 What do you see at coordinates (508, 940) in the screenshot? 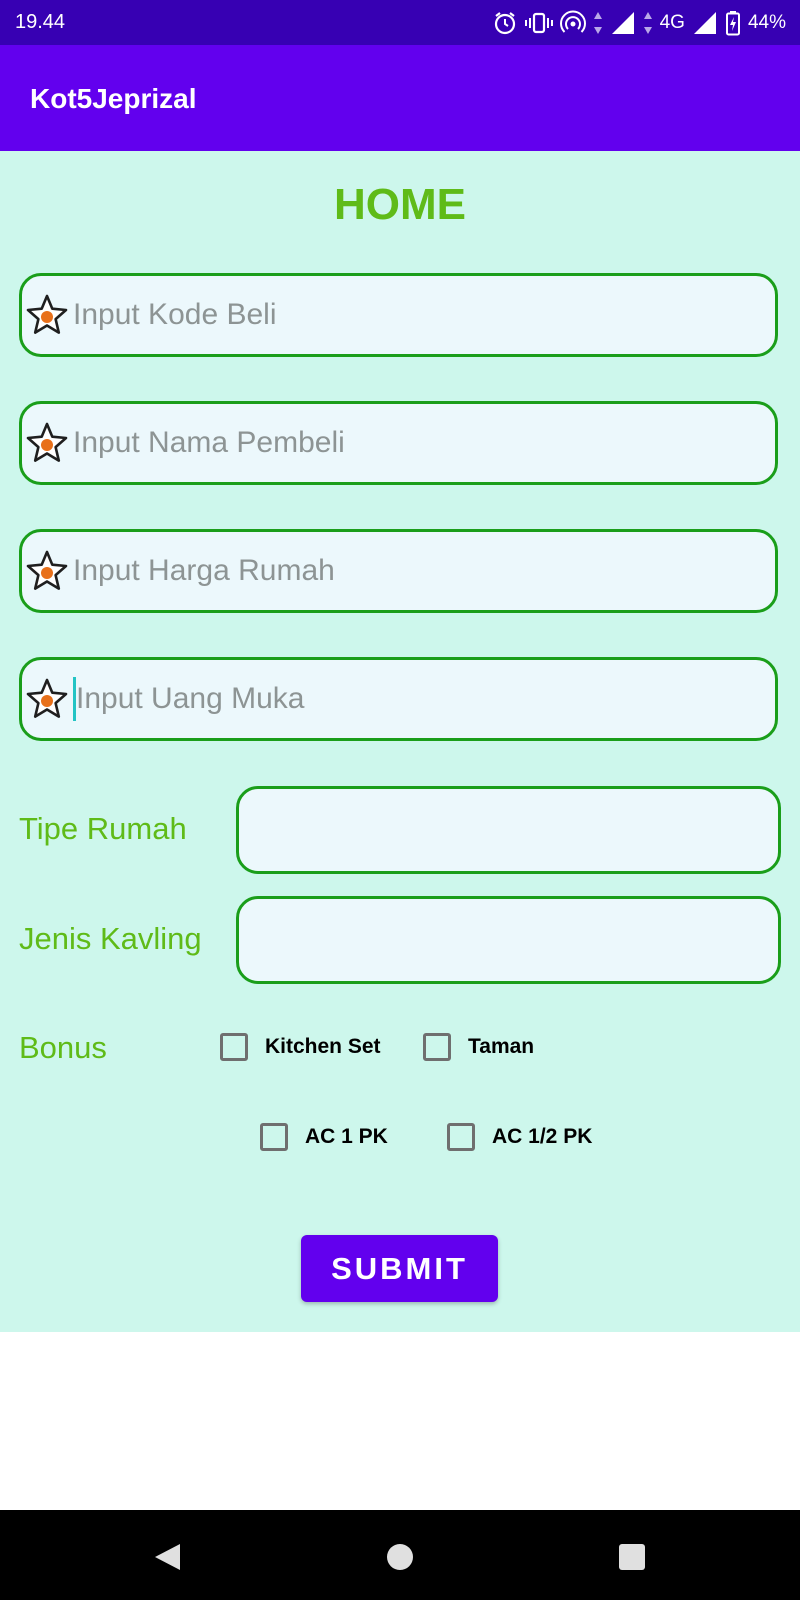
I see `jenis-kavling-field` at bounding box center [508, 940].